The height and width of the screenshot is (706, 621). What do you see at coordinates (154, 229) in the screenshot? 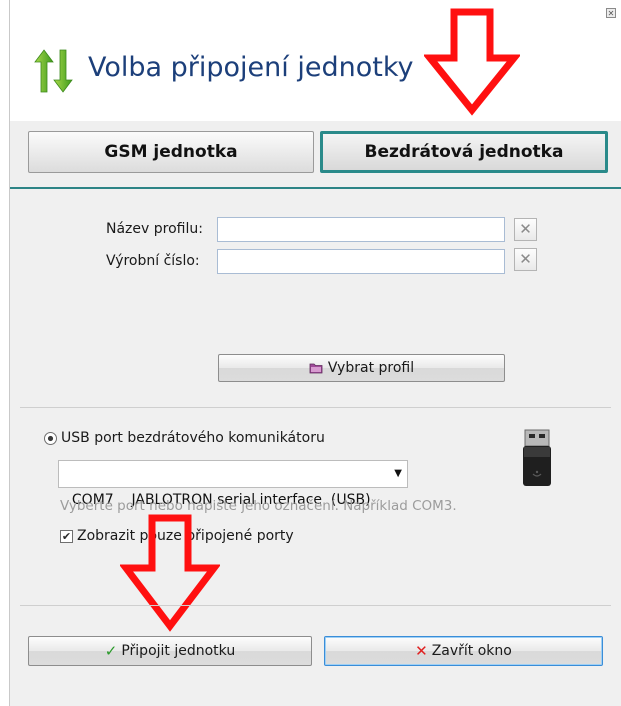
I see `profile-name-label: Název profilu:` at bounding box center [154, 229].